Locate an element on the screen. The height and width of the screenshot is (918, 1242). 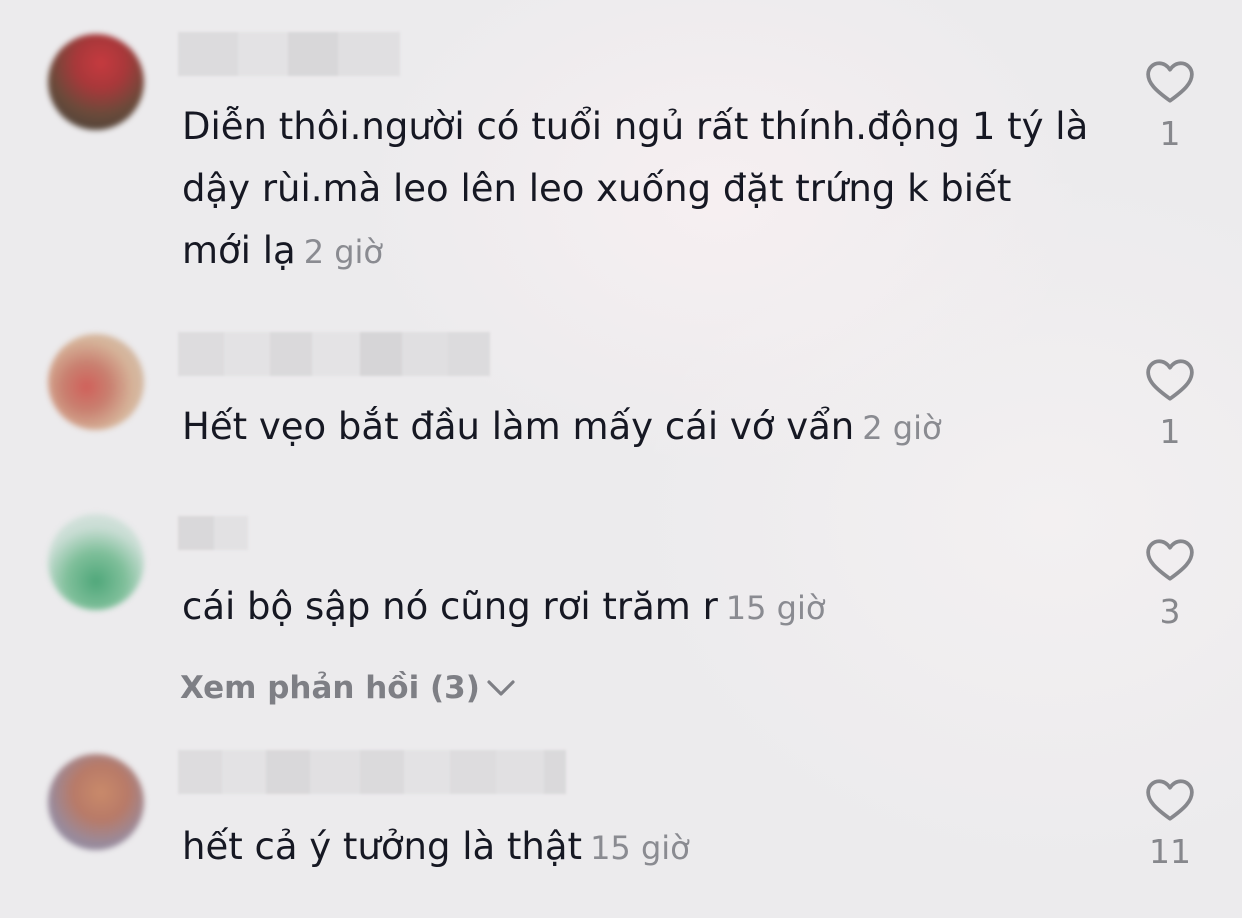
comment-text: hết cả ý tưởng là thật 15 giờ is located at coordinates (637, 847).